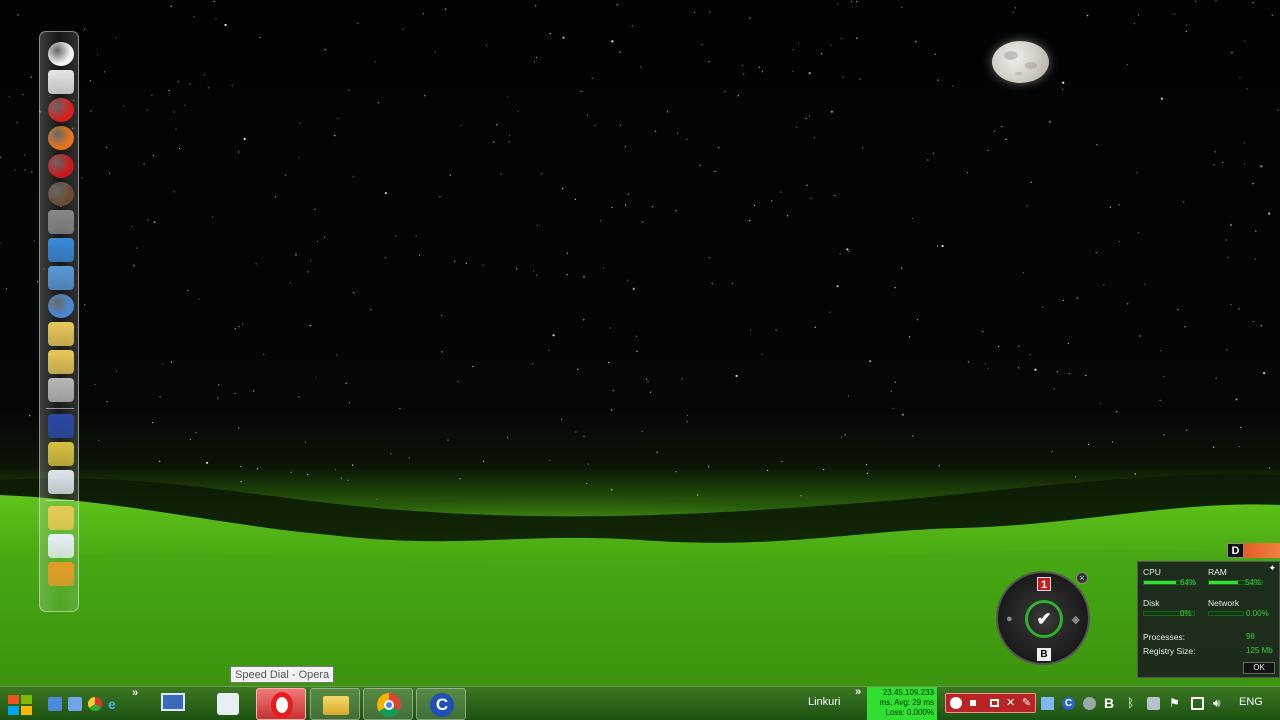  I want to click on scissors-icon: ✕, so click(1010, 702).